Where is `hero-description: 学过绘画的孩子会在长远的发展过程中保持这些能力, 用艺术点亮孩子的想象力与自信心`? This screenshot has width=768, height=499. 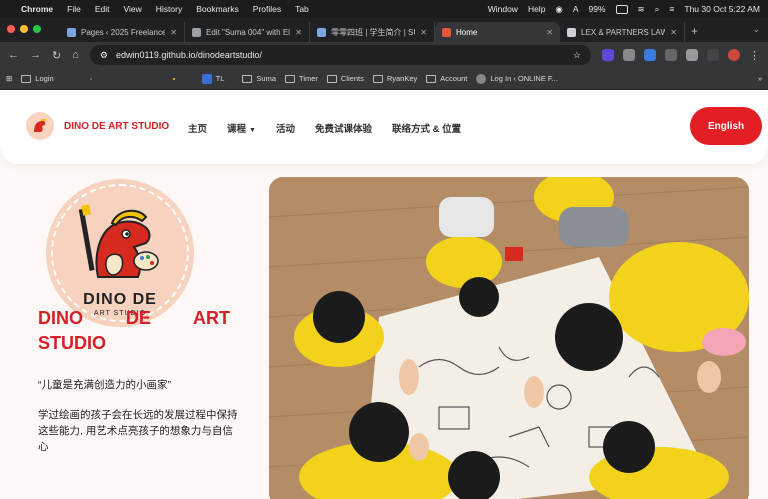 hero-description: 学过绘画的孩子会在长远的发展过程中保持这些能力, 用艺术点亮孩子的想象力与自信心 is located at coordinates (138, 431).